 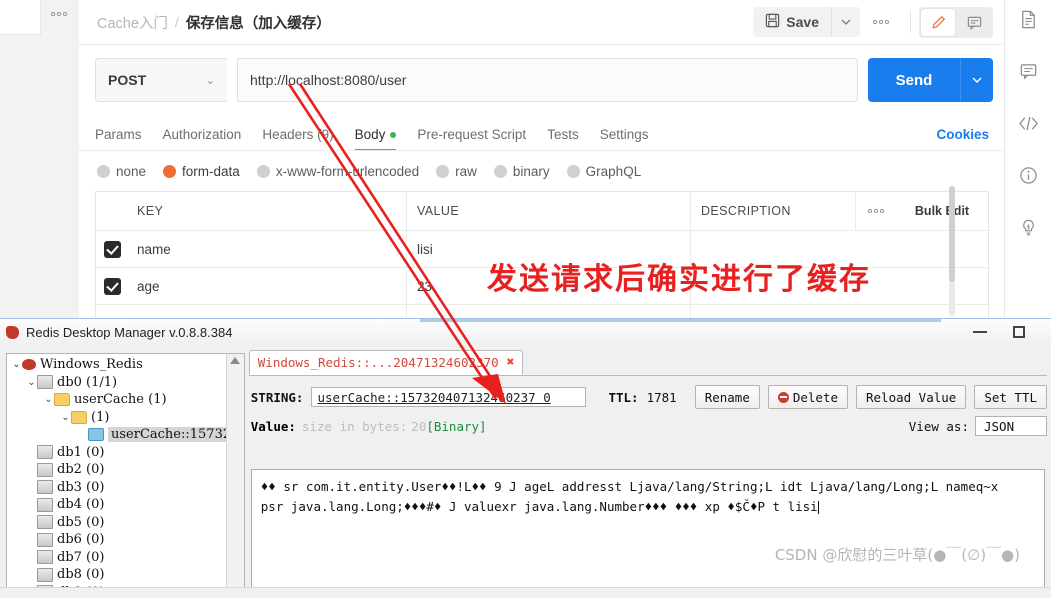 I want to click on tree-node-db7: db7 (0), so click(x=126, y=558).